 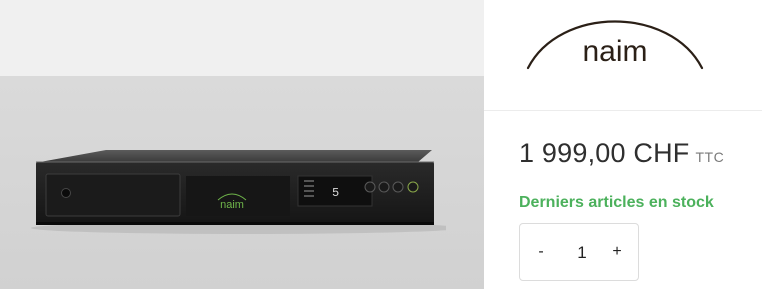 I want to click on power-button-icon, so click(x=66, y=193).